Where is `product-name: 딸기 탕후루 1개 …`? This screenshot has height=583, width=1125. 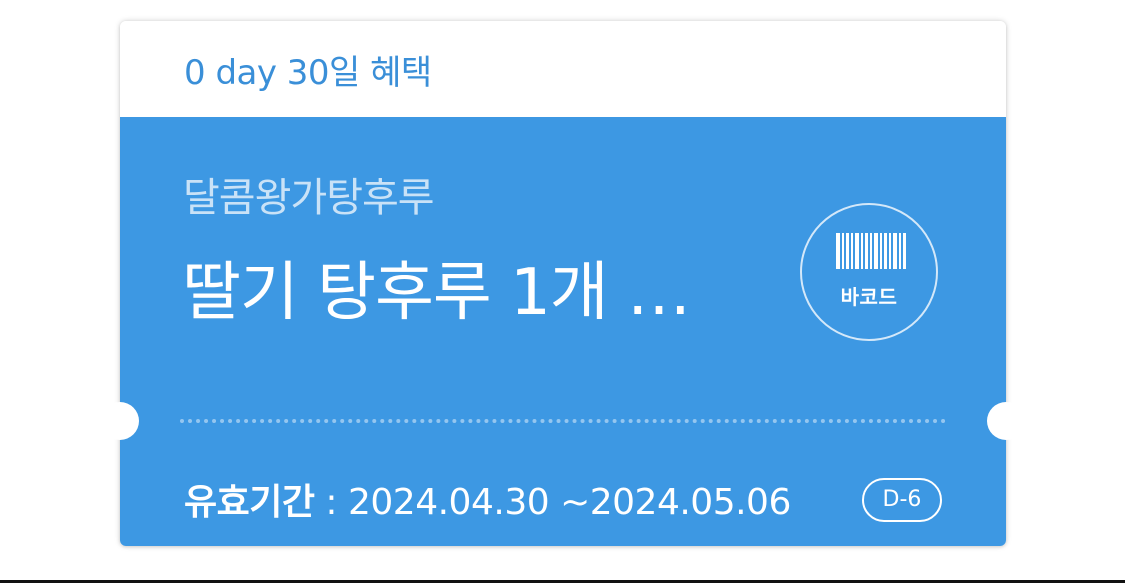 product-name: 딸기 탕후루 1개 … is located at coordinates (436, 293).